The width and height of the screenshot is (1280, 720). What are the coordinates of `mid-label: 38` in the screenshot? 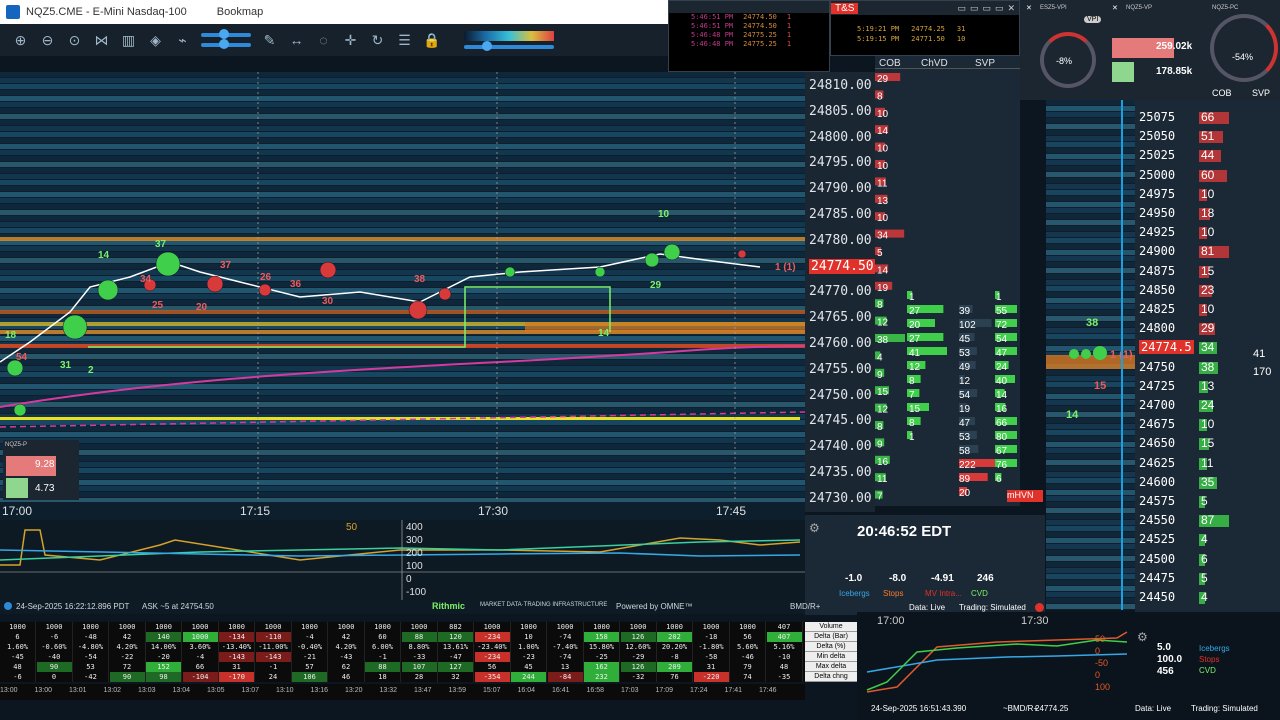 It's located at (1092, 323).